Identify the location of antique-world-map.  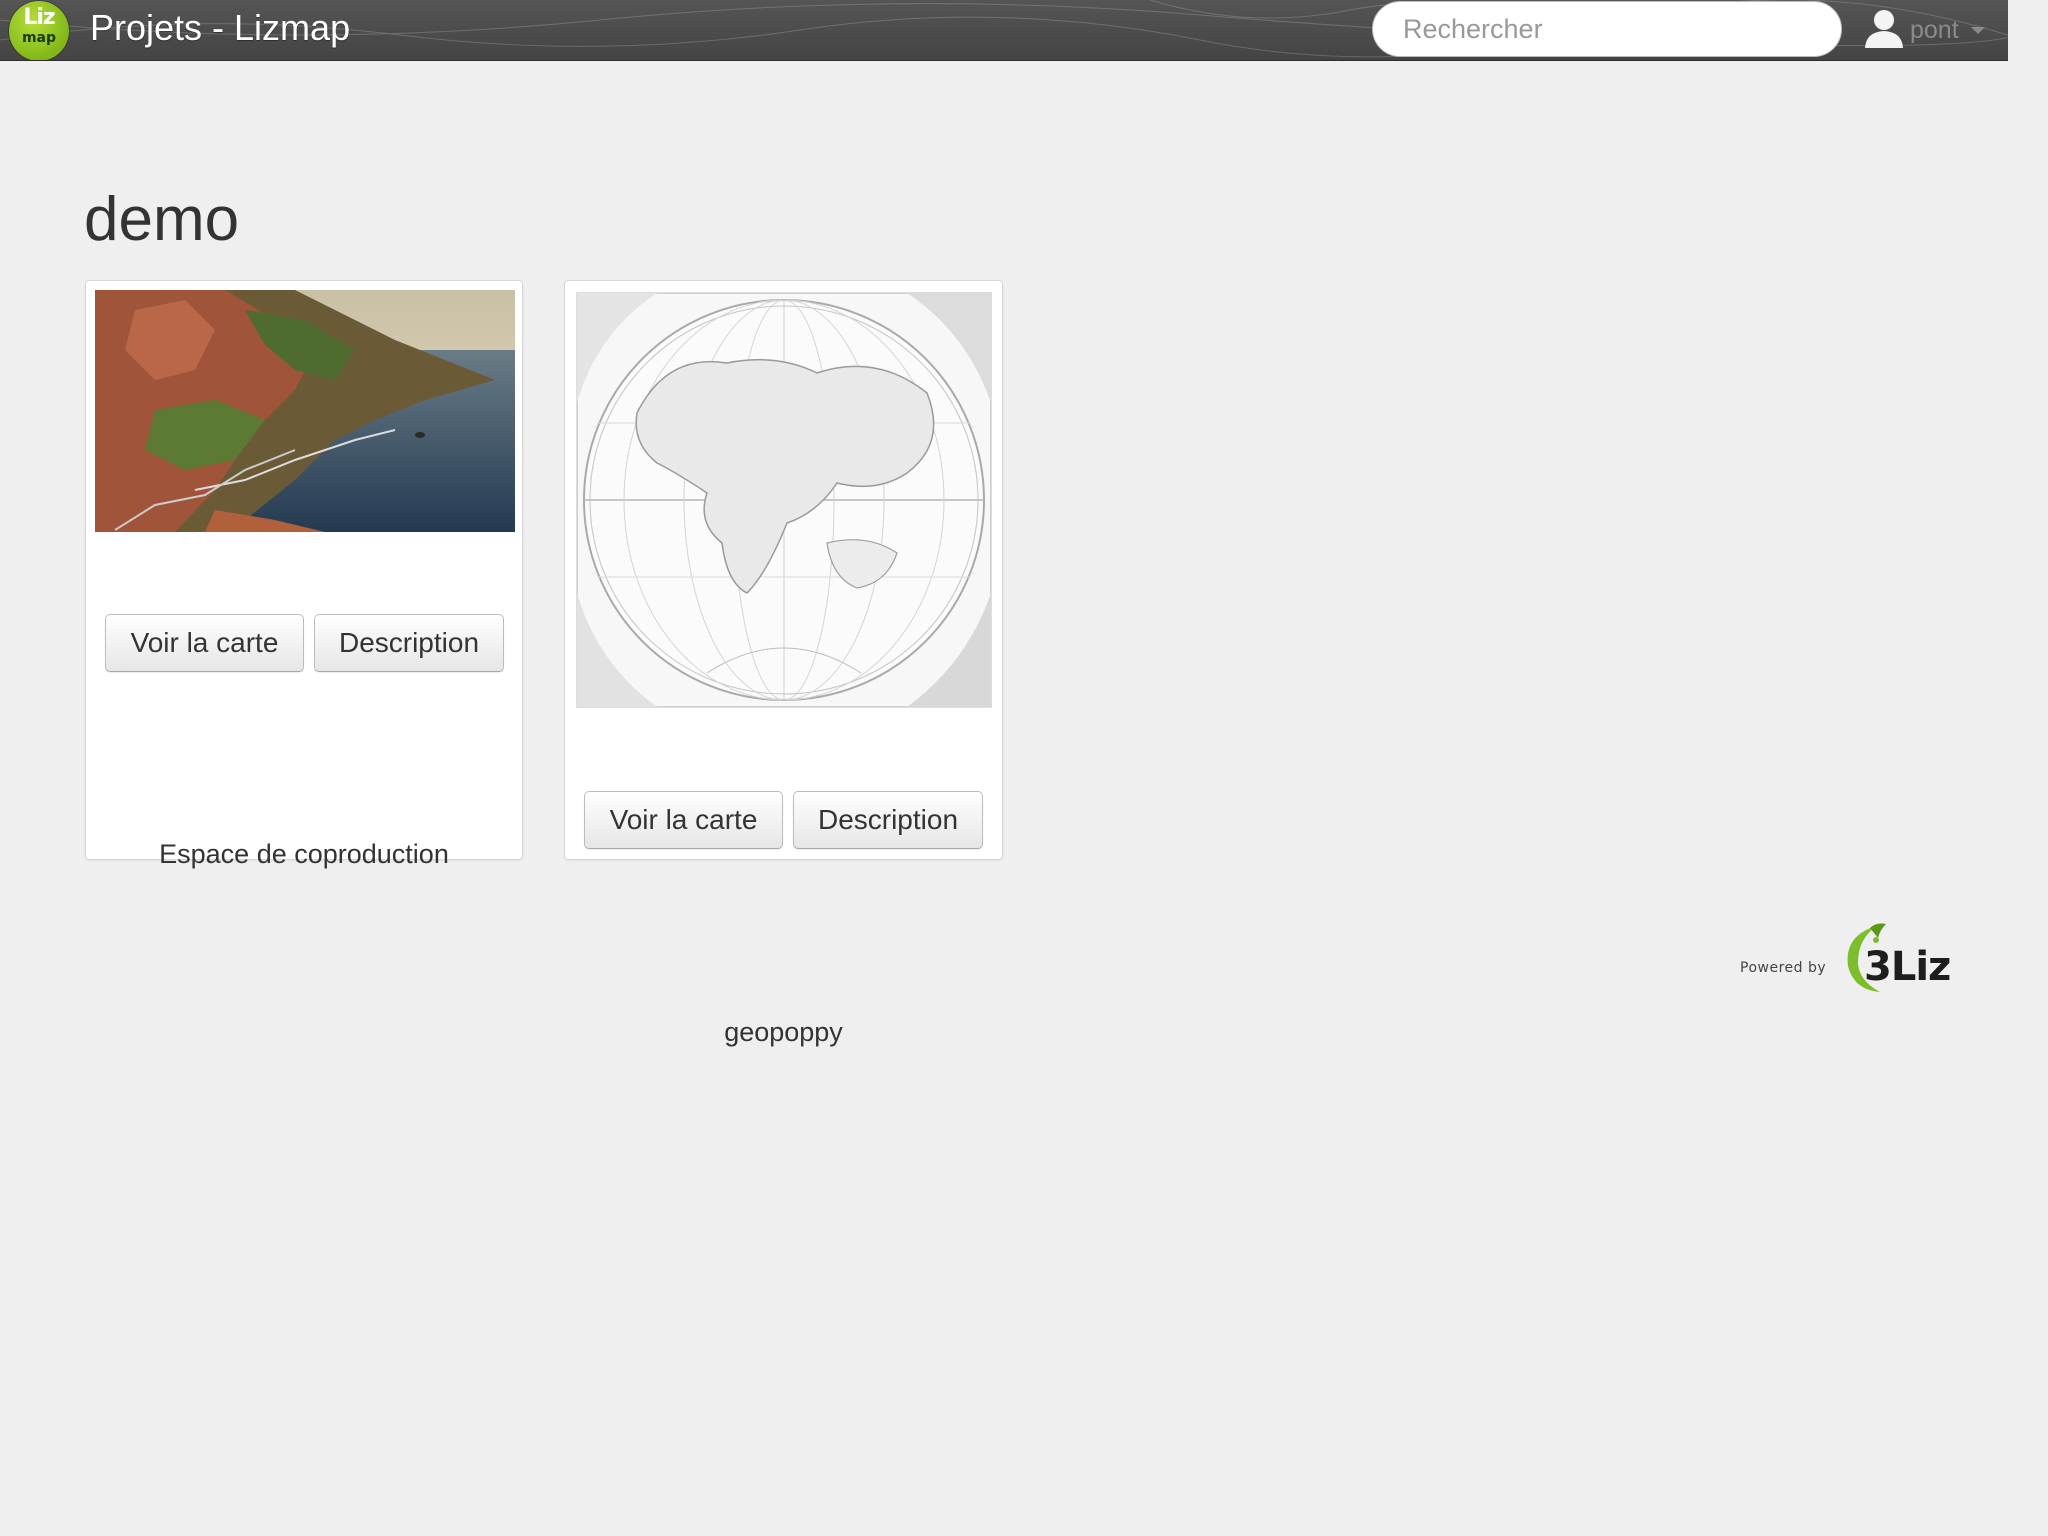
(784, 500).